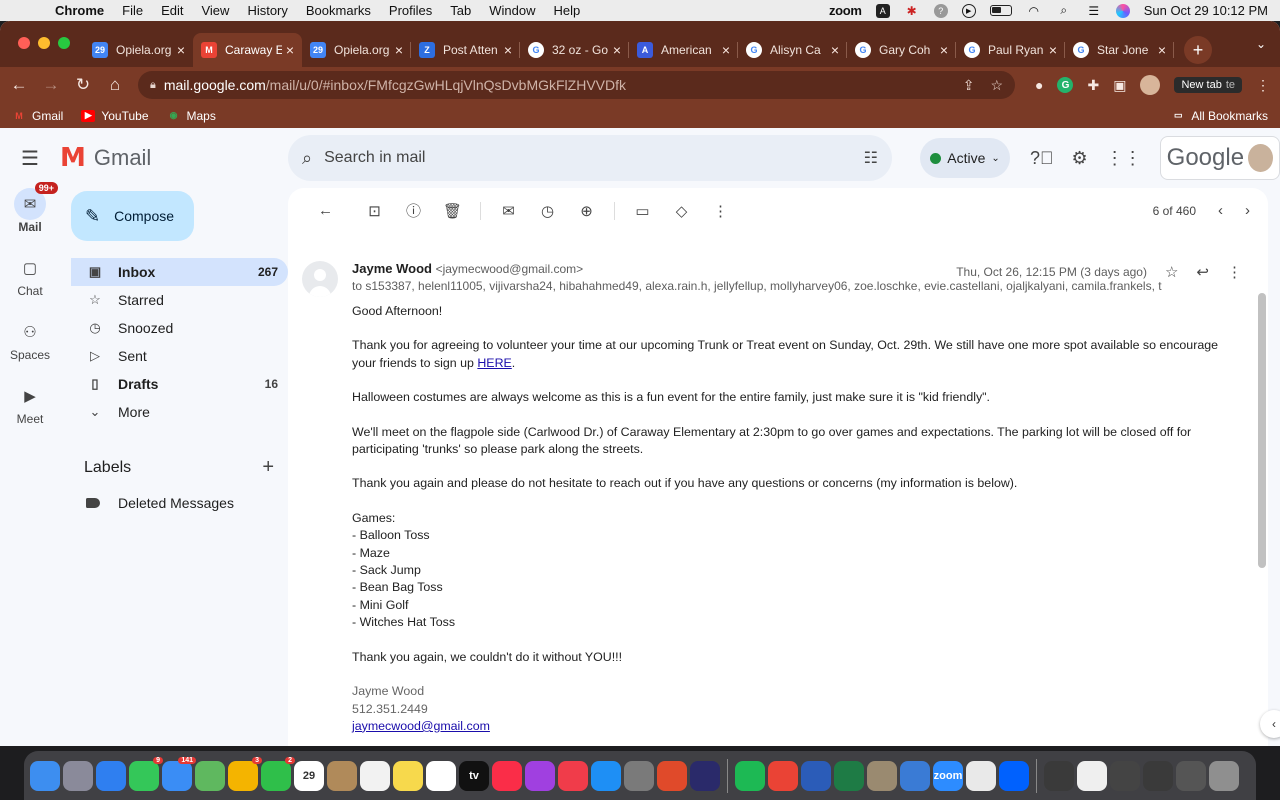 Image resolution: width=1280 pixels, height=800 pixels. Describe the element at coordinates (573, 775) in the screenshot. I see `dock-app-news-icon` at that location.